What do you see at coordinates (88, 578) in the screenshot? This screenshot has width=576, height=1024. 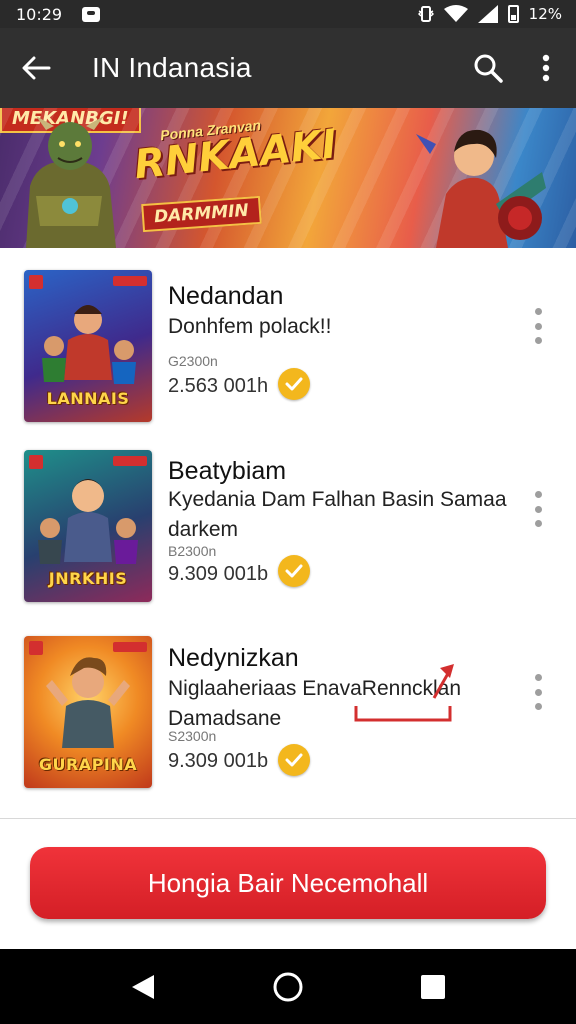 I see `thumbnail-logo-text: JNRKHIS` at bounding box center [88, 578].